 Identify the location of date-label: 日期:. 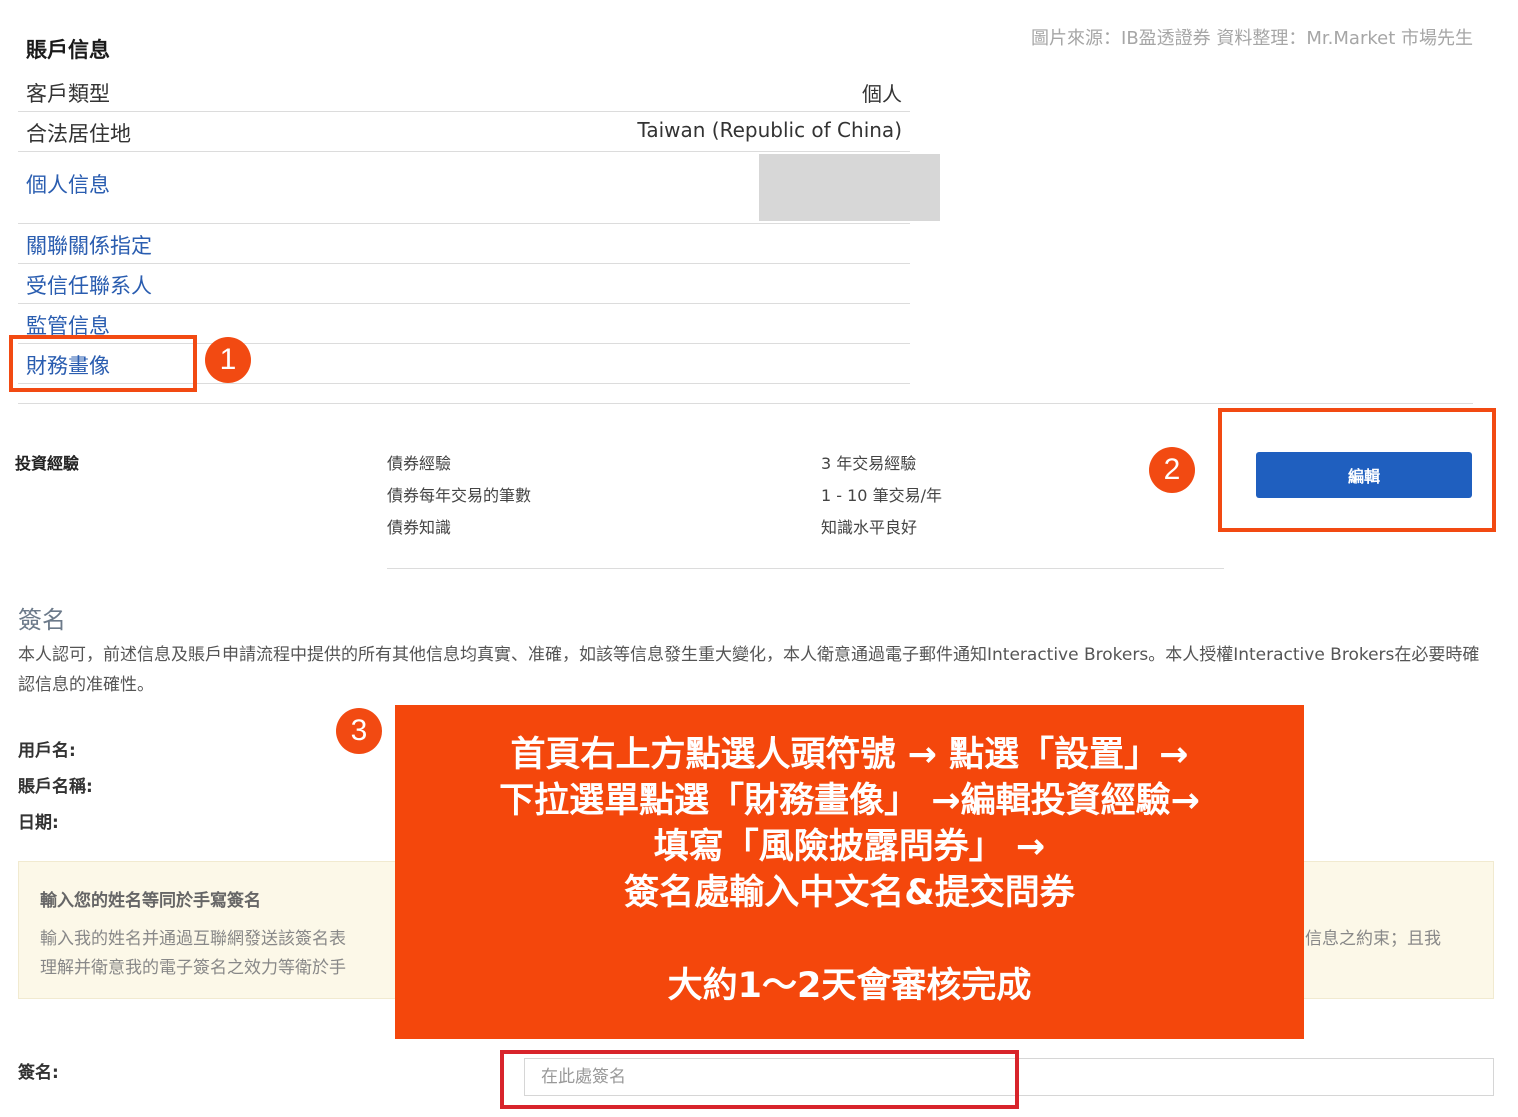
(38, 823).